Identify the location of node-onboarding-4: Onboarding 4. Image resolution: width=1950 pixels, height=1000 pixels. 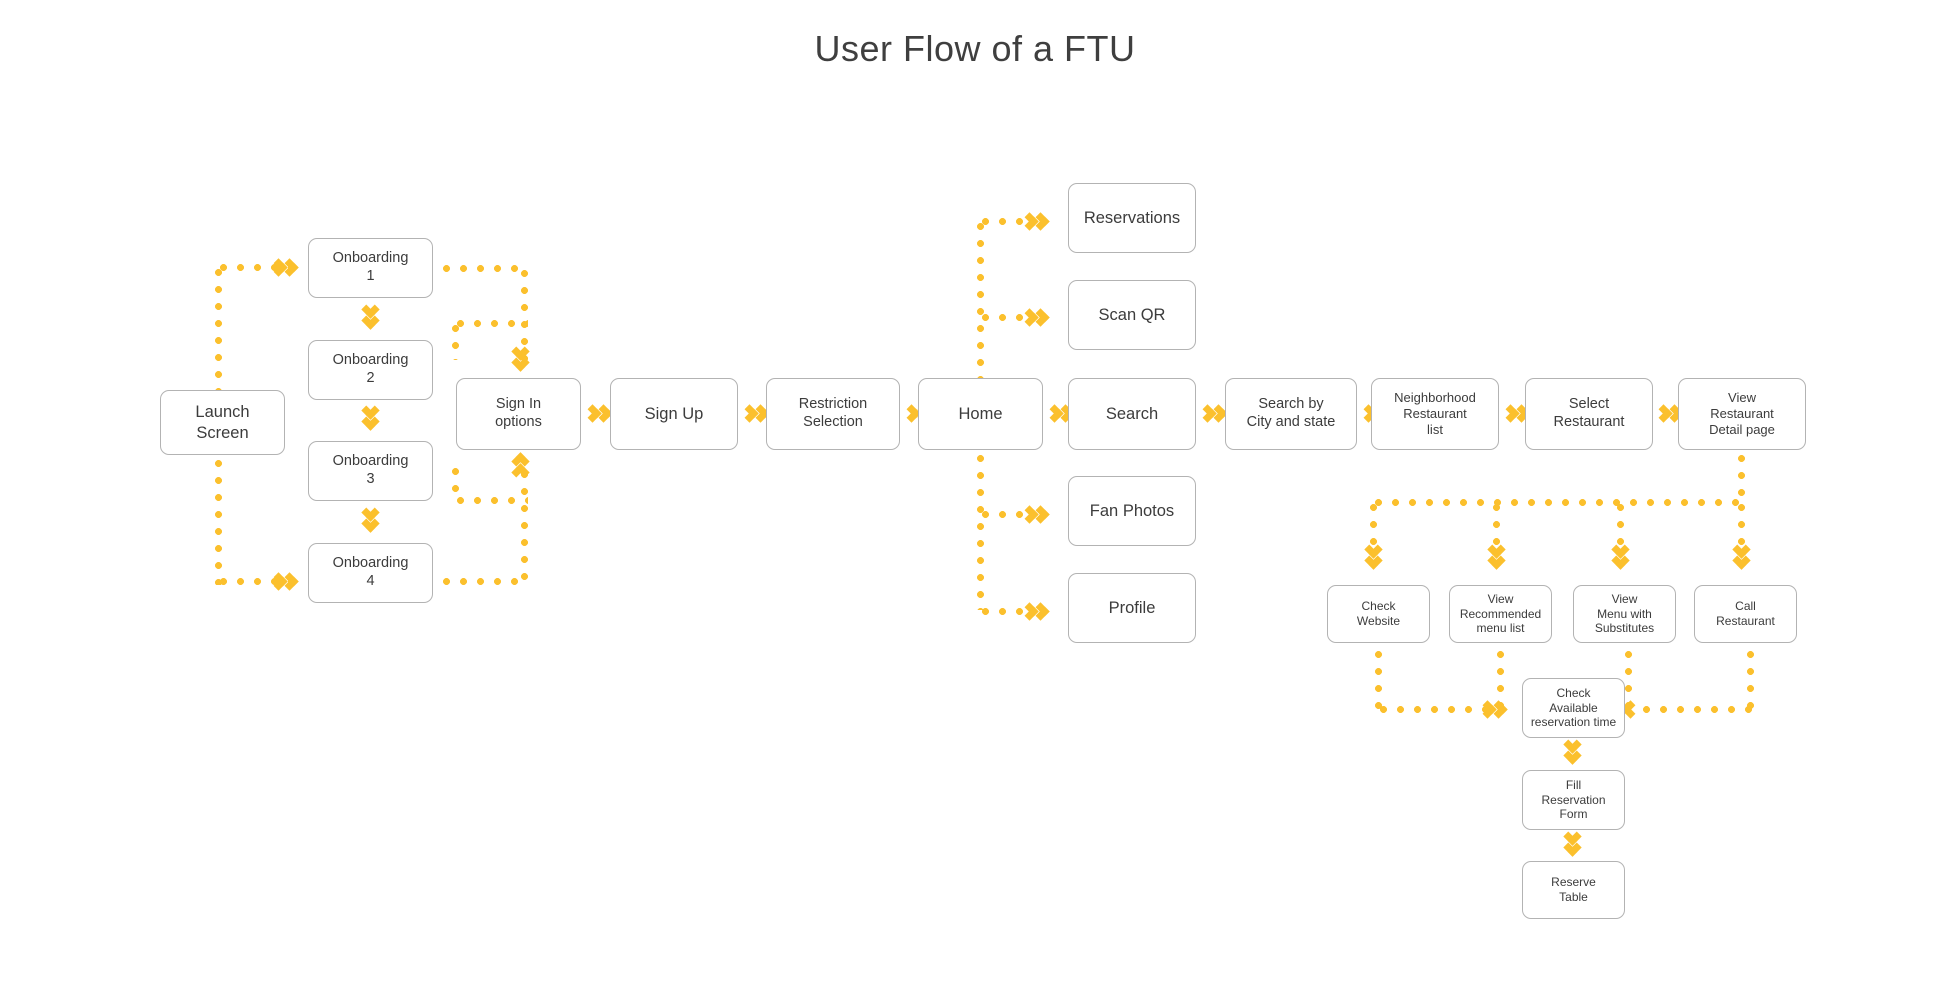
(370, 573).